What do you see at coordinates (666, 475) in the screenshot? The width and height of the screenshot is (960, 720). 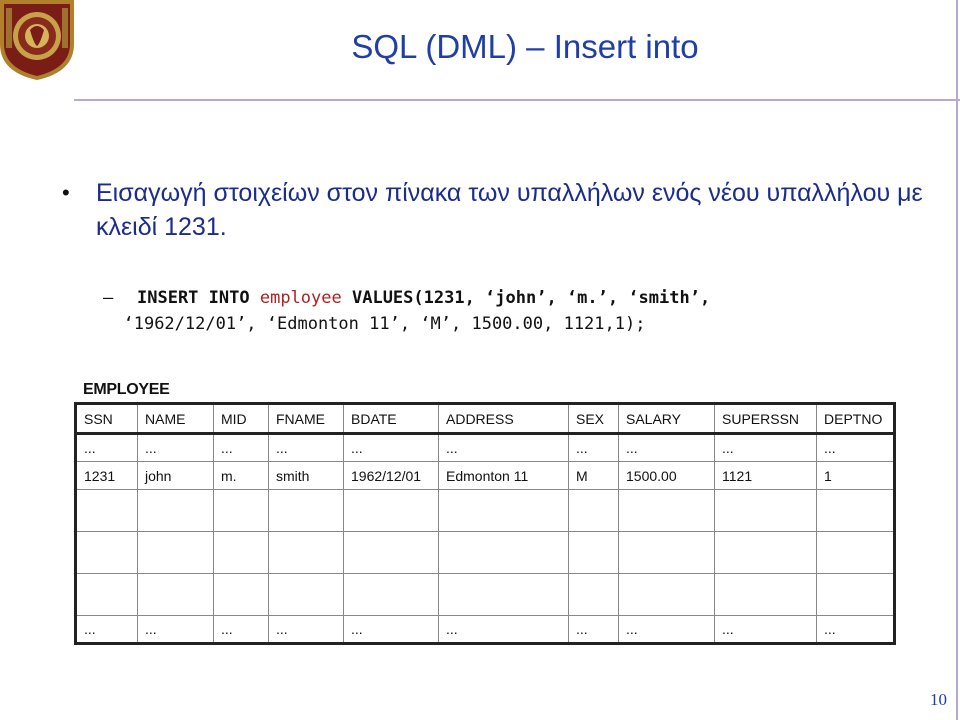 I see `table-cell: 1500.00` at bounding box center [666, 475].